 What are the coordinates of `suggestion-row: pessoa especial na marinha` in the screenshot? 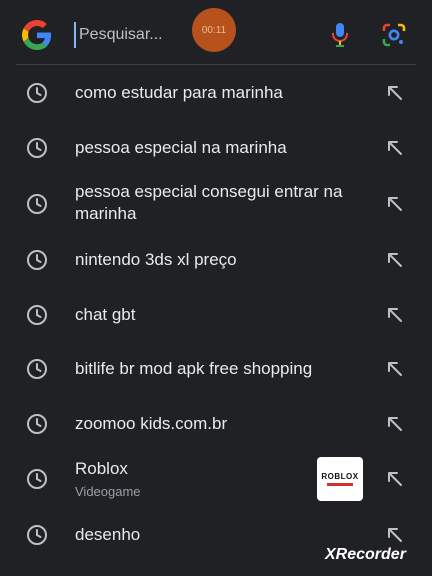 It's located at (216, 148).